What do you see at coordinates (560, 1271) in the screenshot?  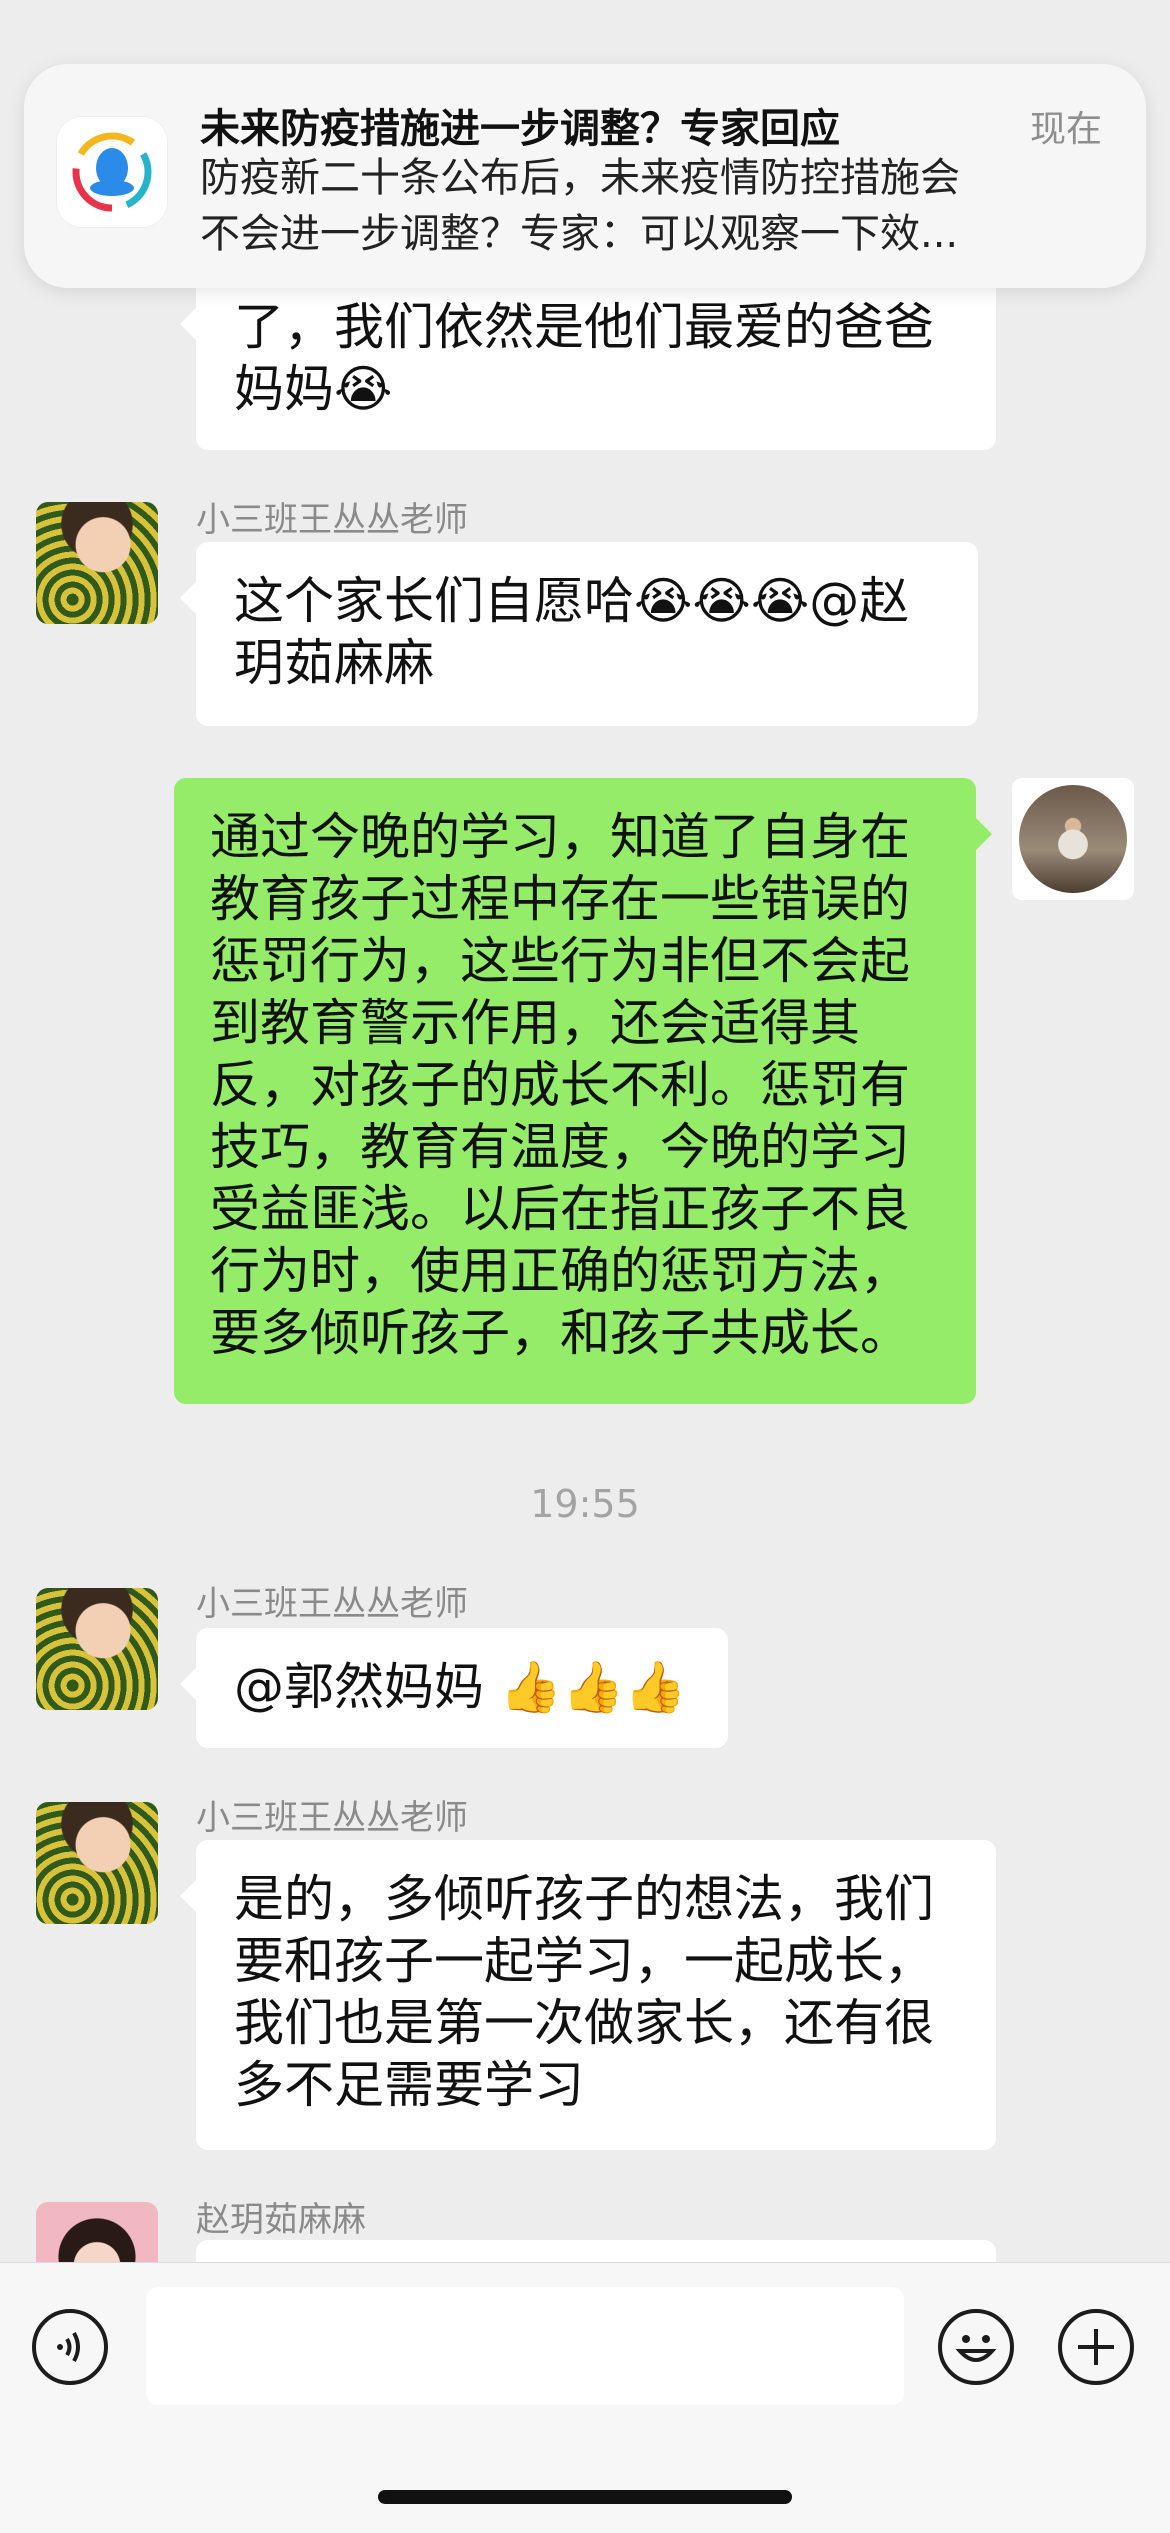 I see `message-line: 行为时，使用正确的惩罚方法，` at bounding box center [560, 1271].